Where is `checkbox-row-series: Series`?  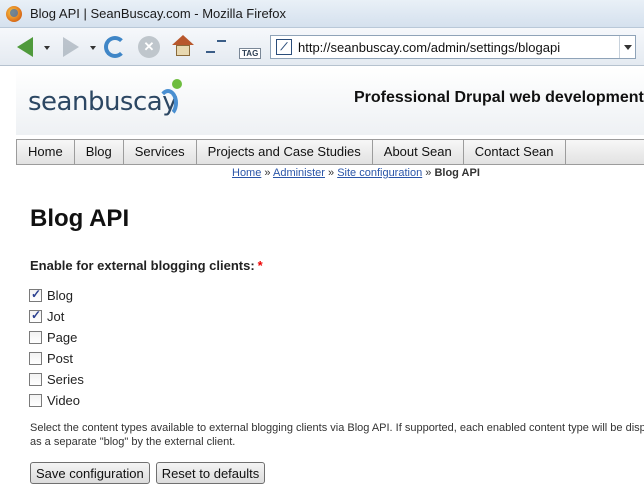 checkbox-row-series: Series is located at coordinates (56, 379).